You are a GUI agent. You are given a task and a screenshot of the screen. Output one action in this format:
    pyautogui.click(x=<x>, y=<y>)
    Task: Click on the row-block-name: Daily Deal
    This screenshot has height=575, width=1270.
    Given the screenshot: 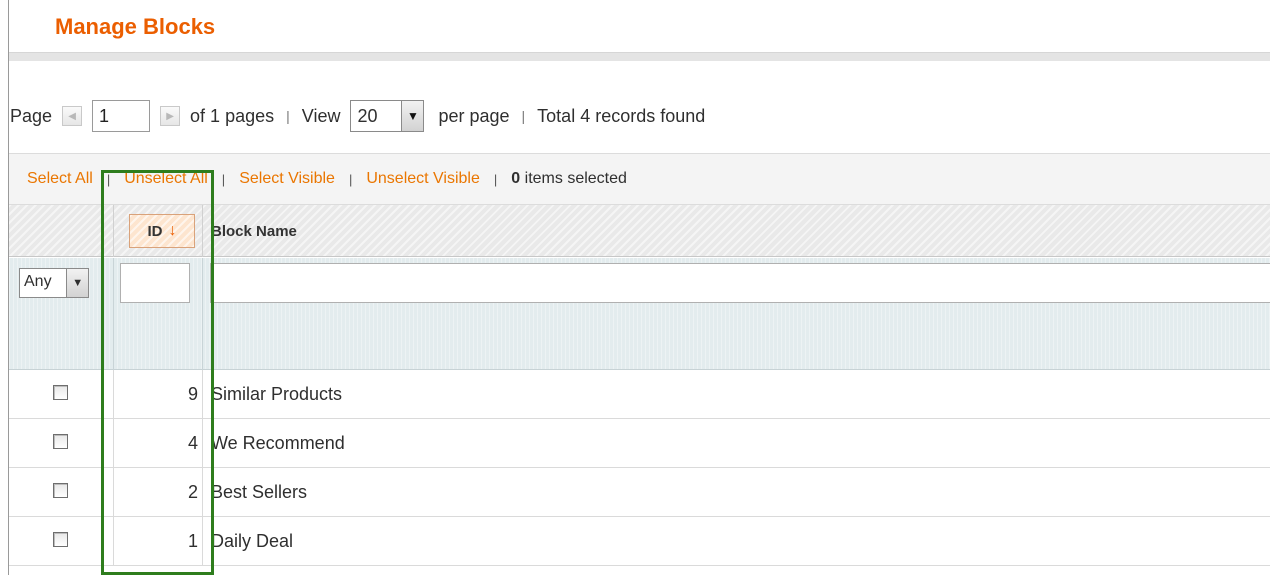 What is the action you would take?
    pyautogui.click(x=252, y=541)
    